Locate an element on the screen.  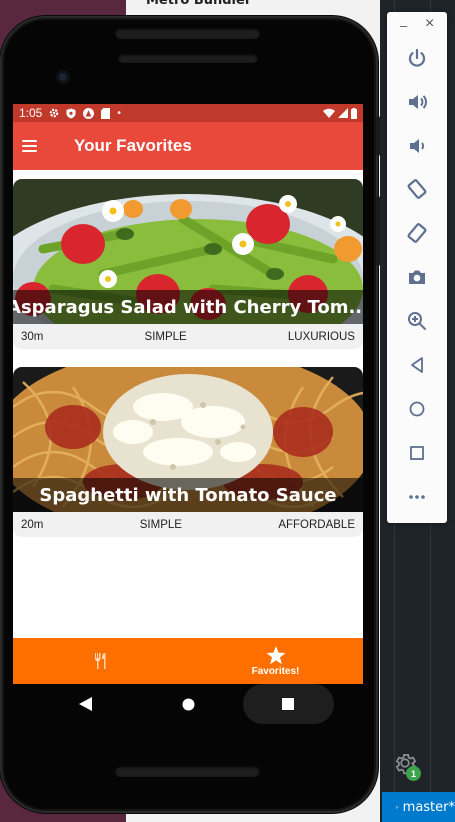
bottom-tab-bar: Favorites! is located at coordinates (188, 661).